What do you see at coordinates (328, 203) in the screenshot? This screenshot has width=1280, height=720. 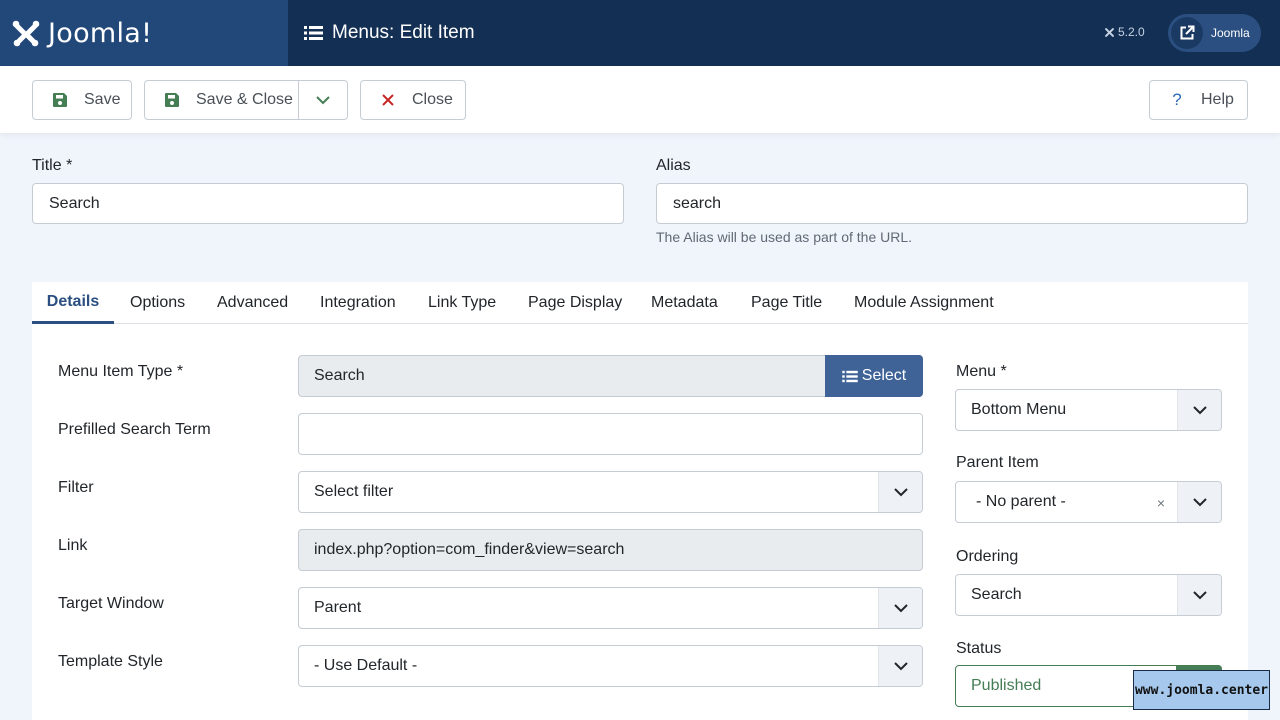 I see `title-input: Search` at bounding box center [328, 203].